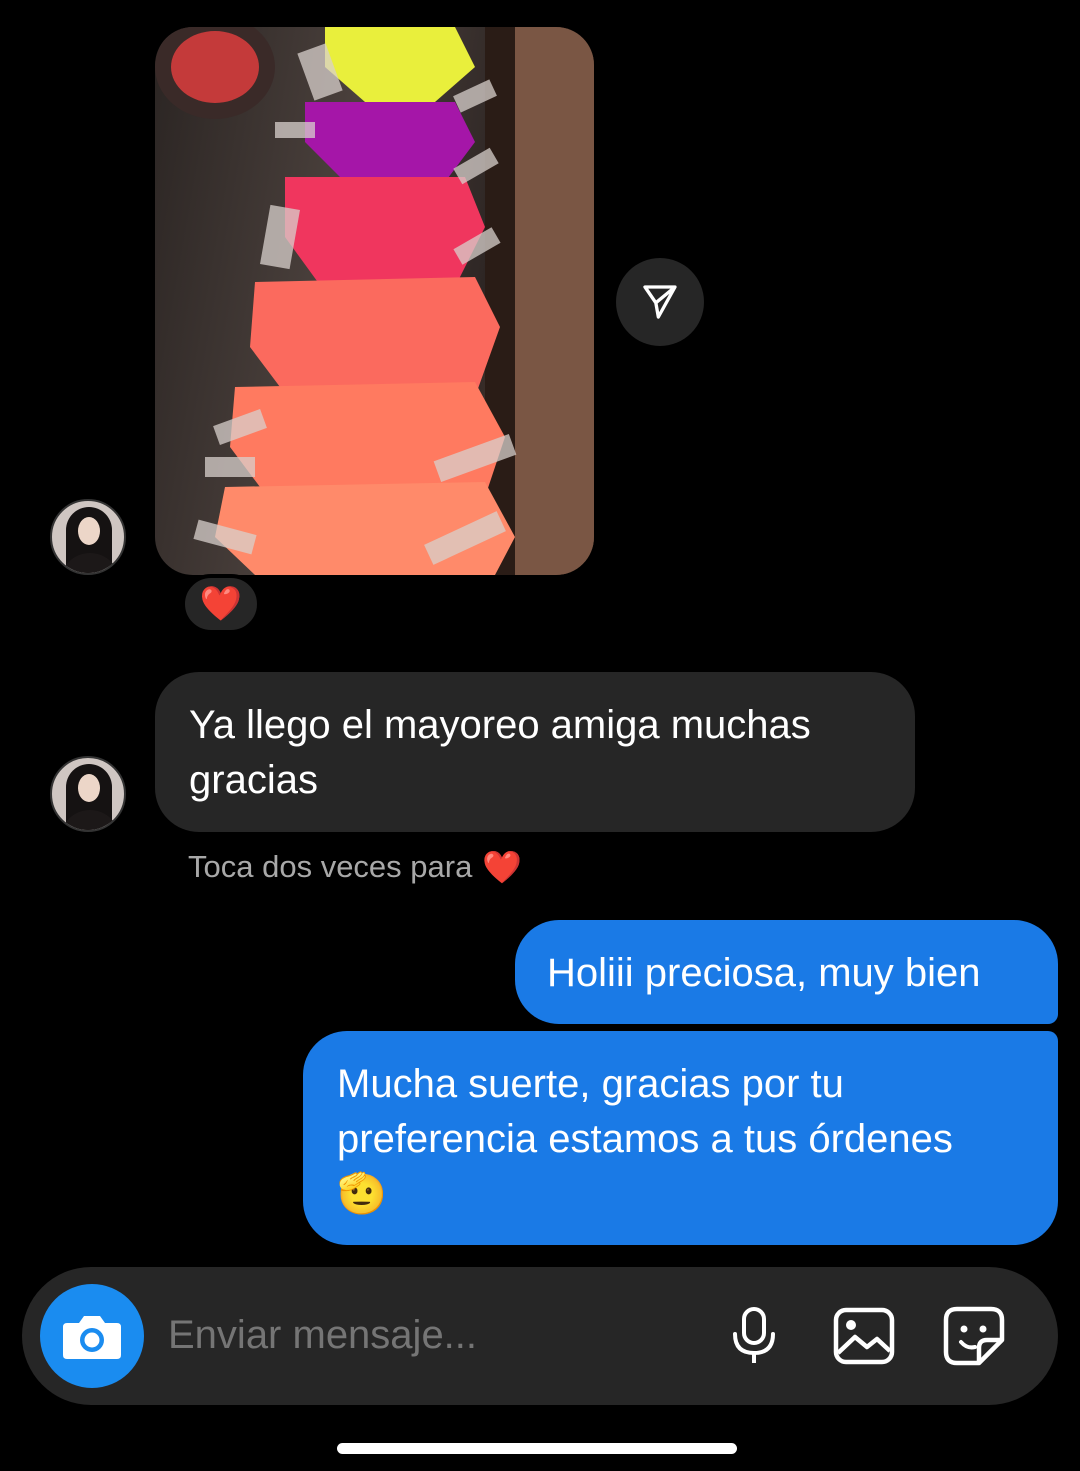  I want to click on home-indicator, so click(537, 1448).